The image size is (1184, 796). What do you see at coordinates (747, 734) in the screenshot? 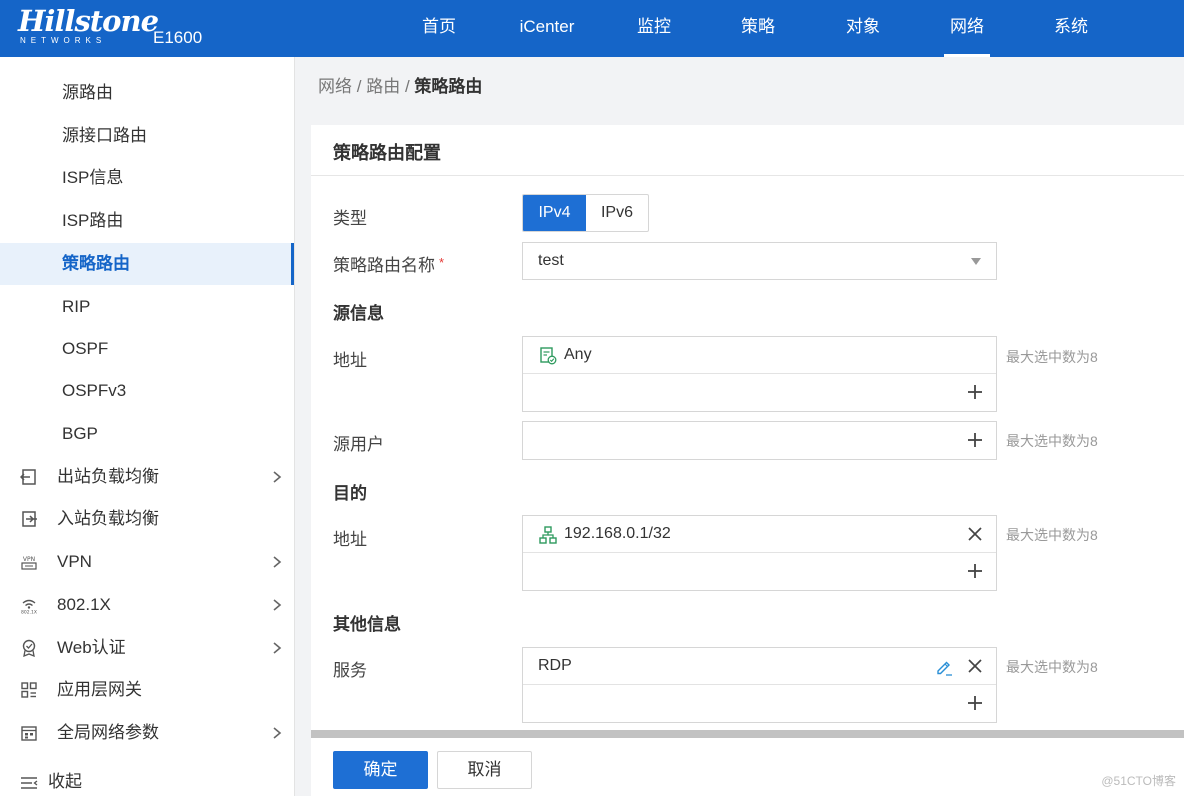
I see `horizontal-scrollbar` at bounding box center [747, 734].